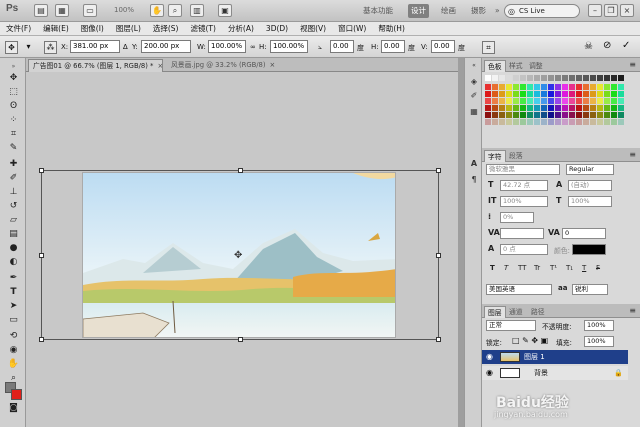  What do you see at coordinates (13, 306) in the screenshot?
I see `path-select-tool-icon: ➤` at bounding box center [13, 306].